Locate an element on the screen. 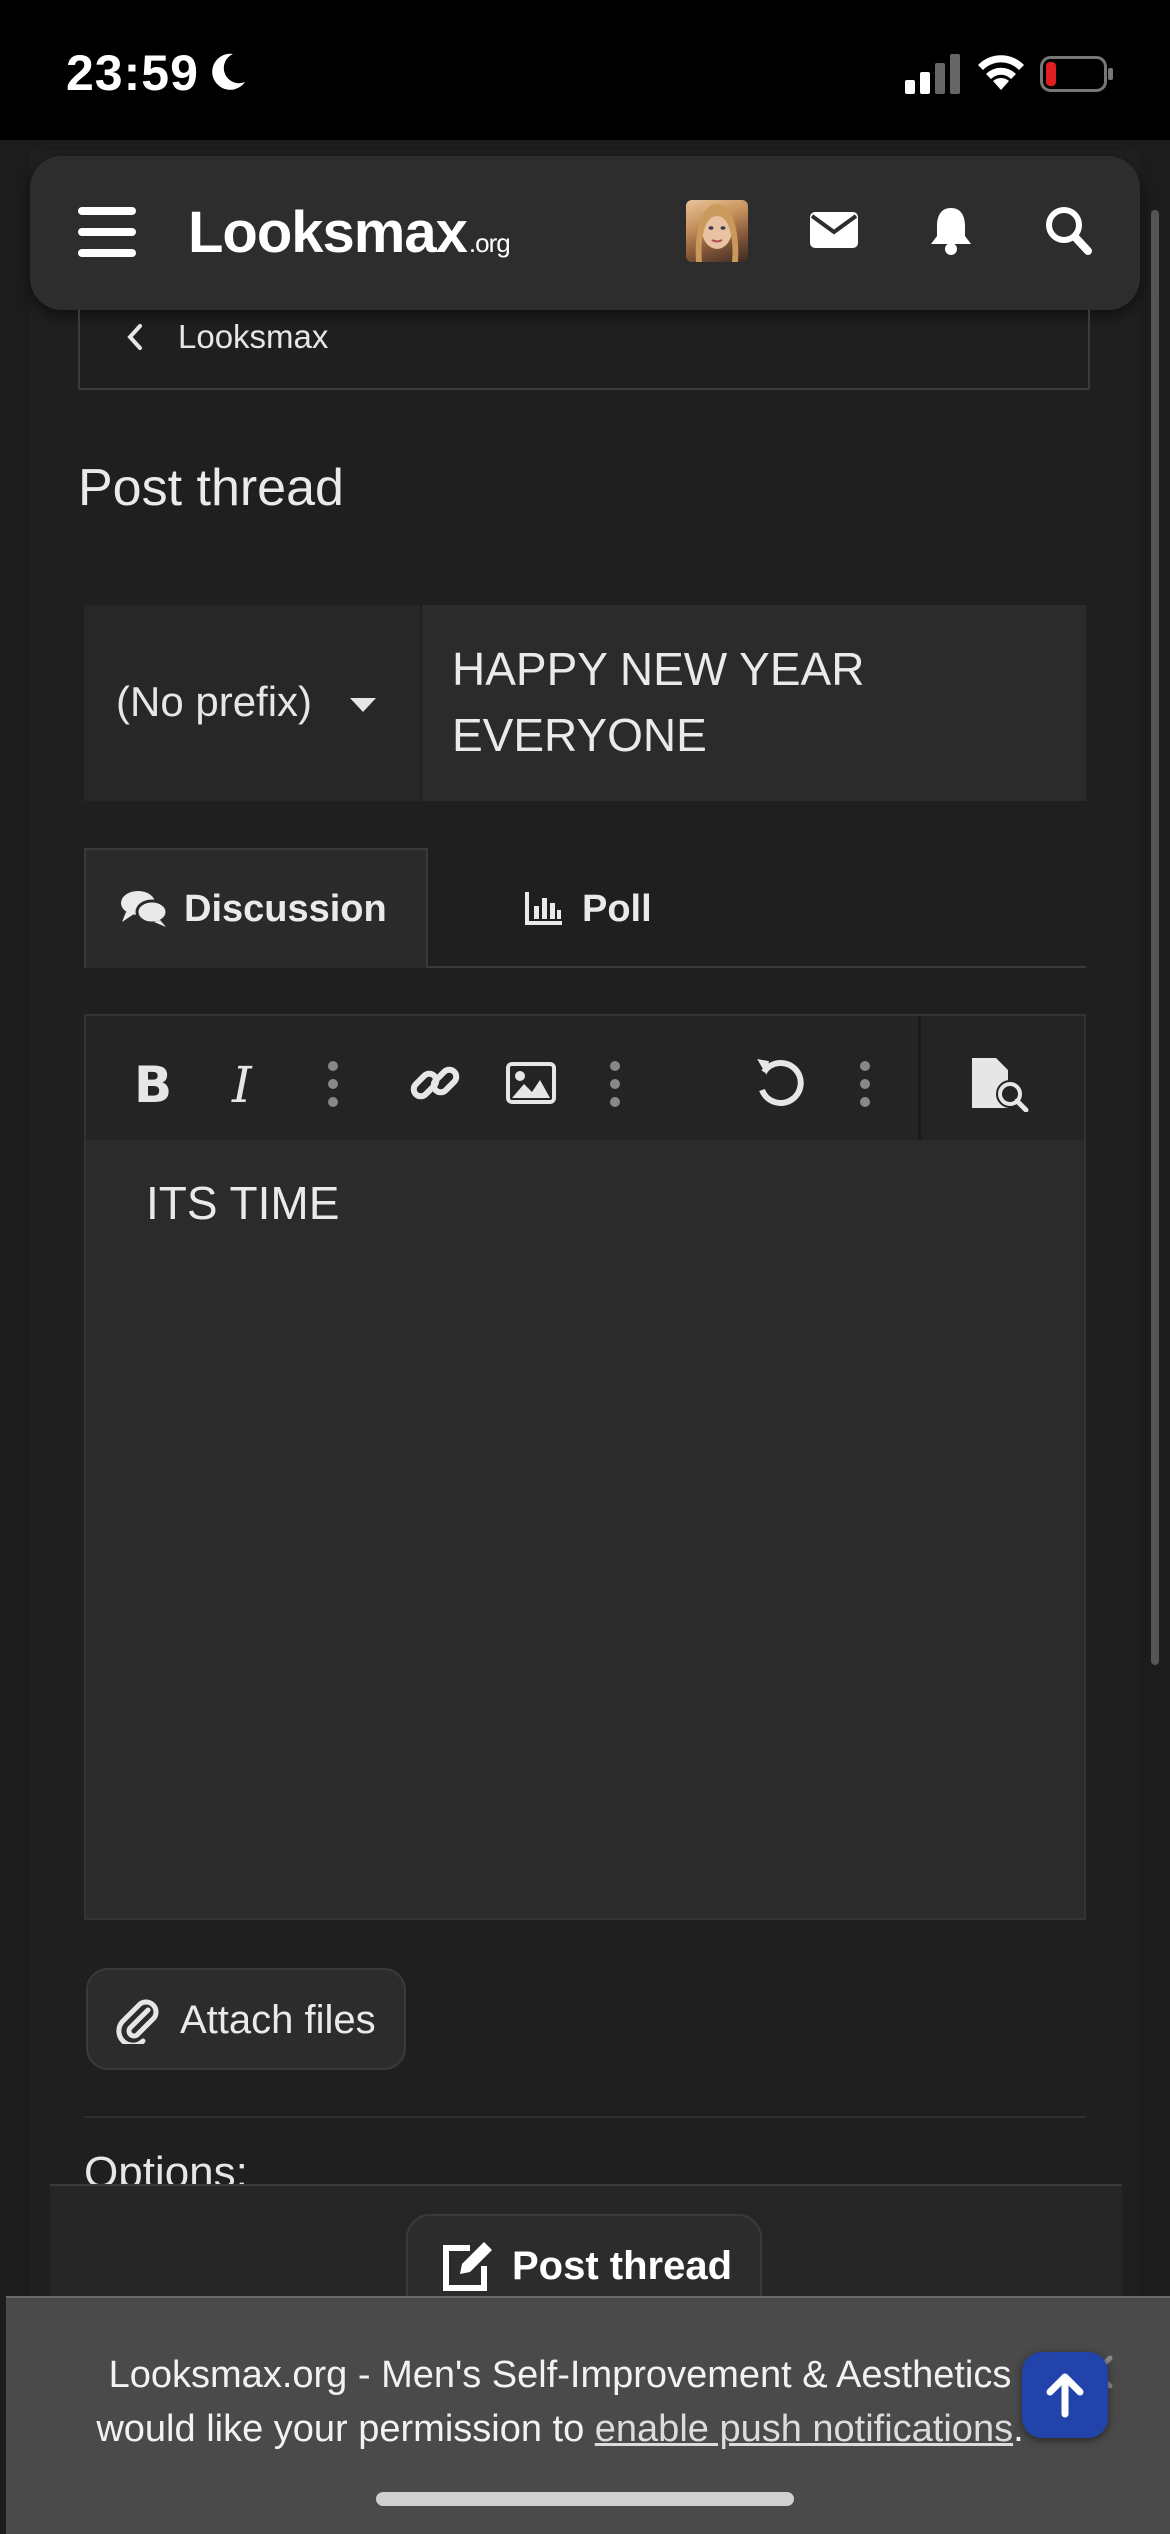 Image resolution: width=1170 pixels, height=2534 pixels. tab-poll-label: Poll is located at coordinates (617, 909).